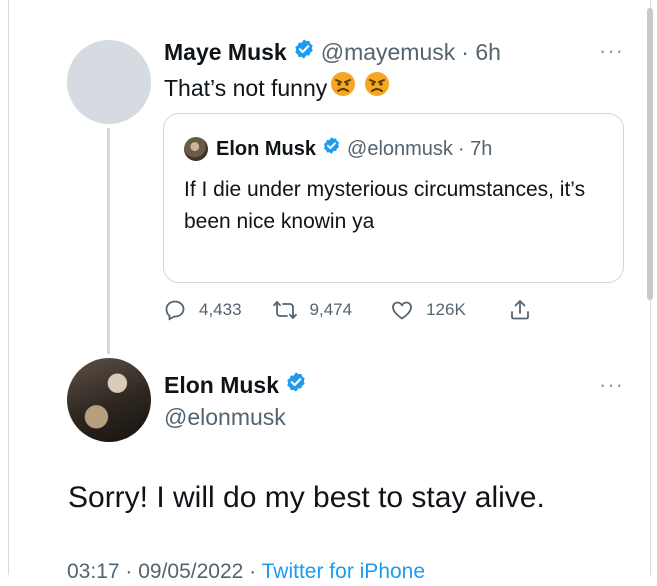  I want to click on retweet-icon, so click(284, 310).